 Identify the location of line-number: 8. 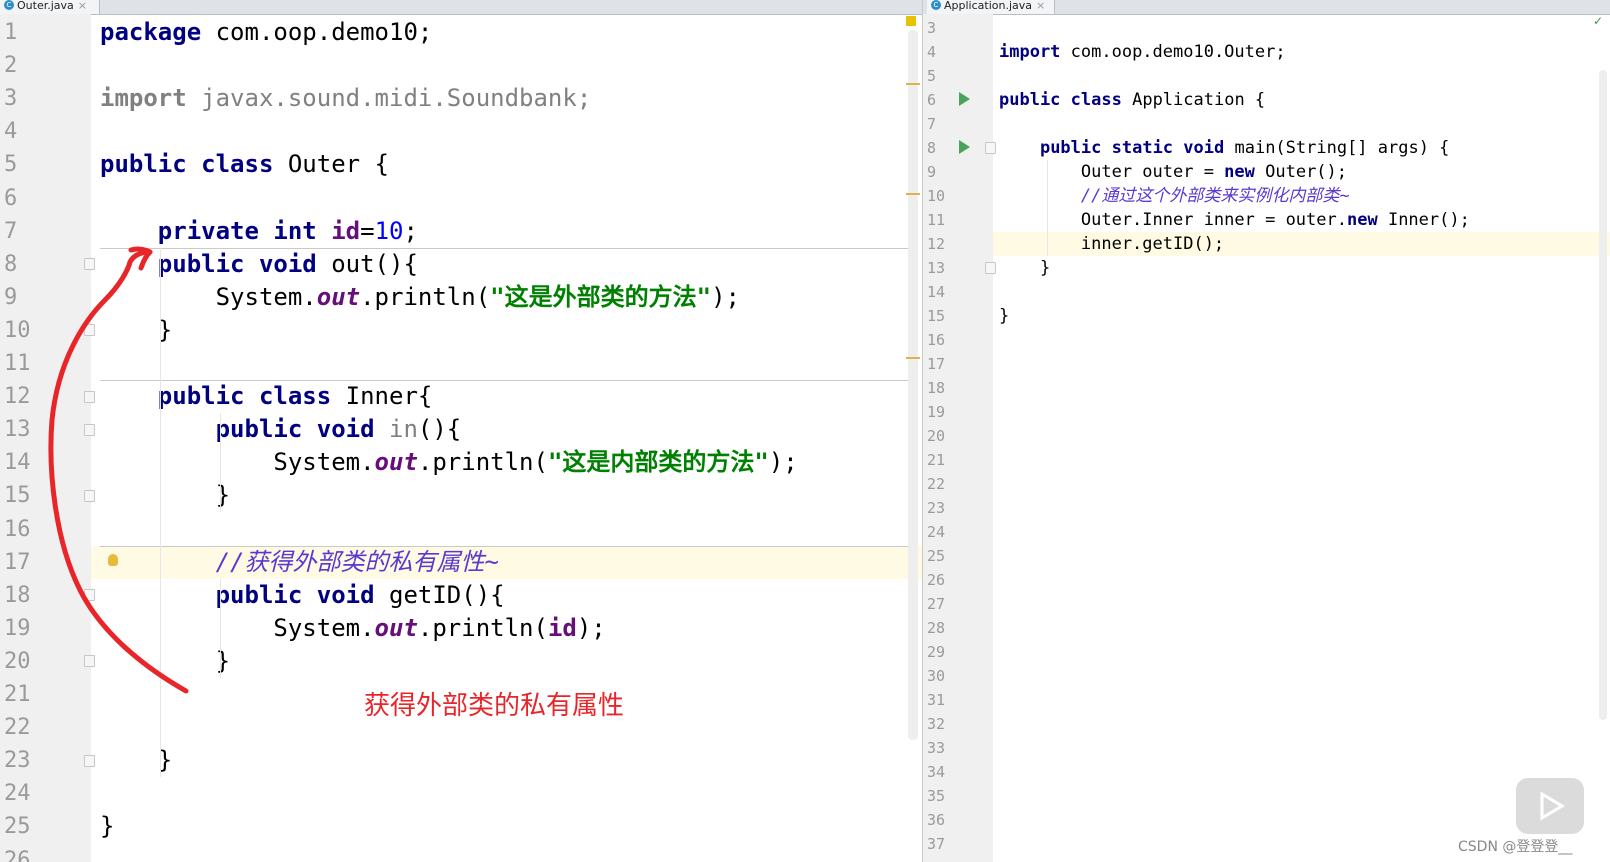
(932, 148).